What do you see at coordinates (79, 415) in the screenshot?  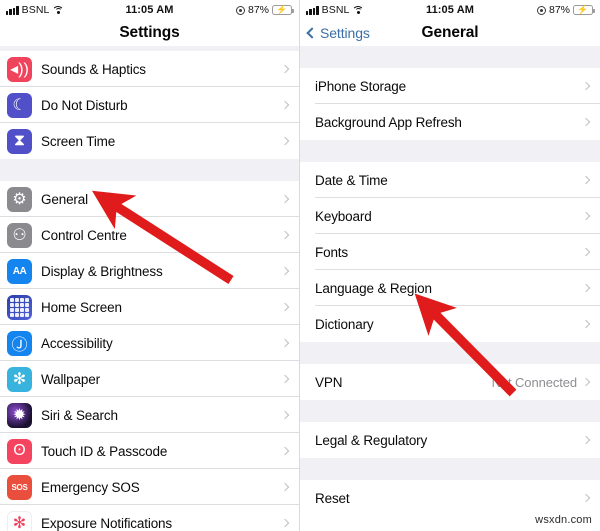 I see `settings-row-label: Siri & Search` at bounding box center [79, 415].